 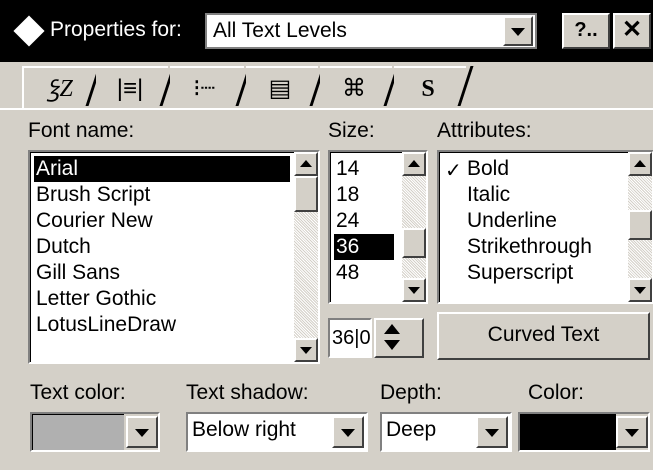 I want to click on size-spinner-value: 36|0, so click(x=351, y=338).